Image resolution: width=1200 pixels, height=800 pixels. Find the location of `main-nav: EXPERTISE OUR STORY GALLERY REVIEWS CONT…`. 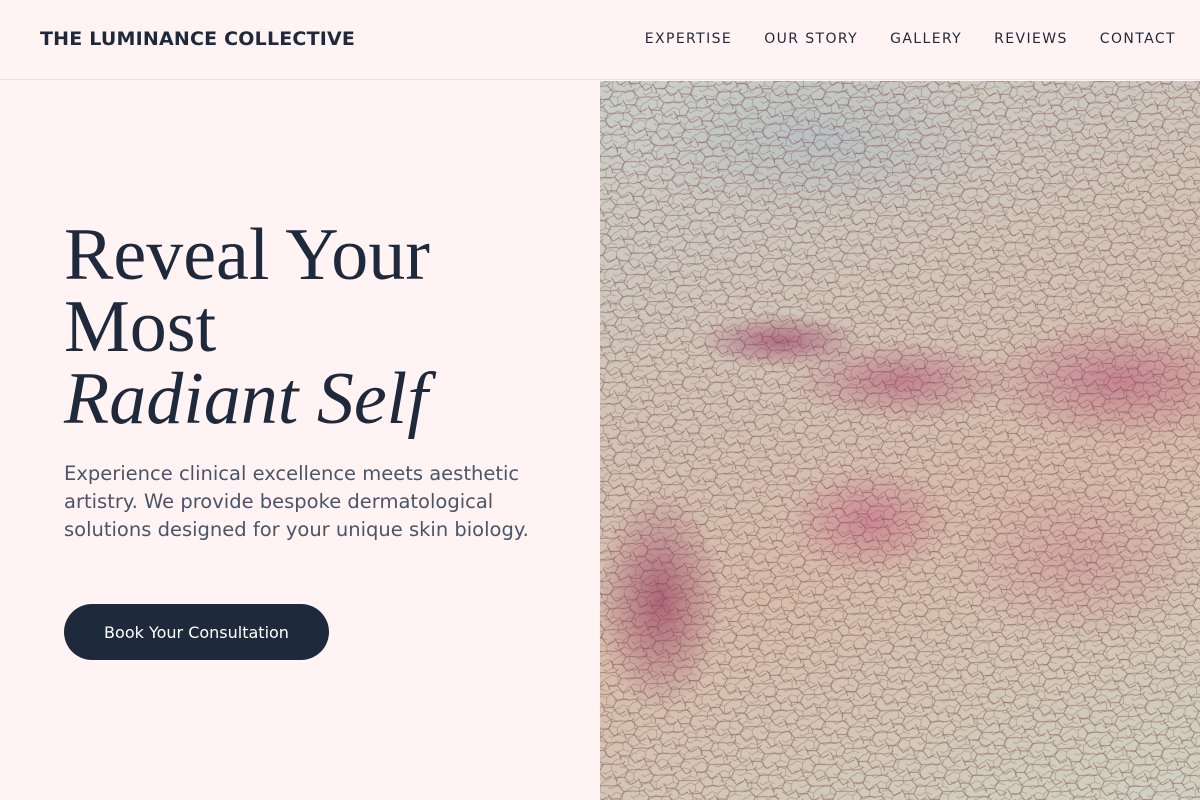

main-nav: EXPERTISE OUR STORY GALLERY REVIEWS CONT… is located at coordinates (910, 39).